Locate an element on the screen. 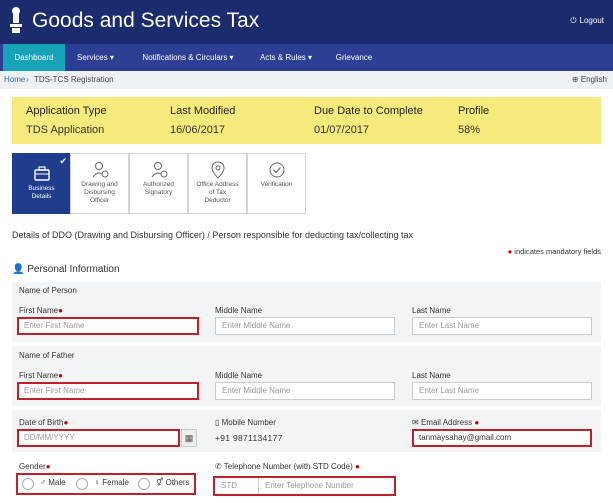 The height and width of the screenshot is (503, 613). telephone-label: ✆ Telephone Number (with STD Code) ● is located at coordinates (287, 466).